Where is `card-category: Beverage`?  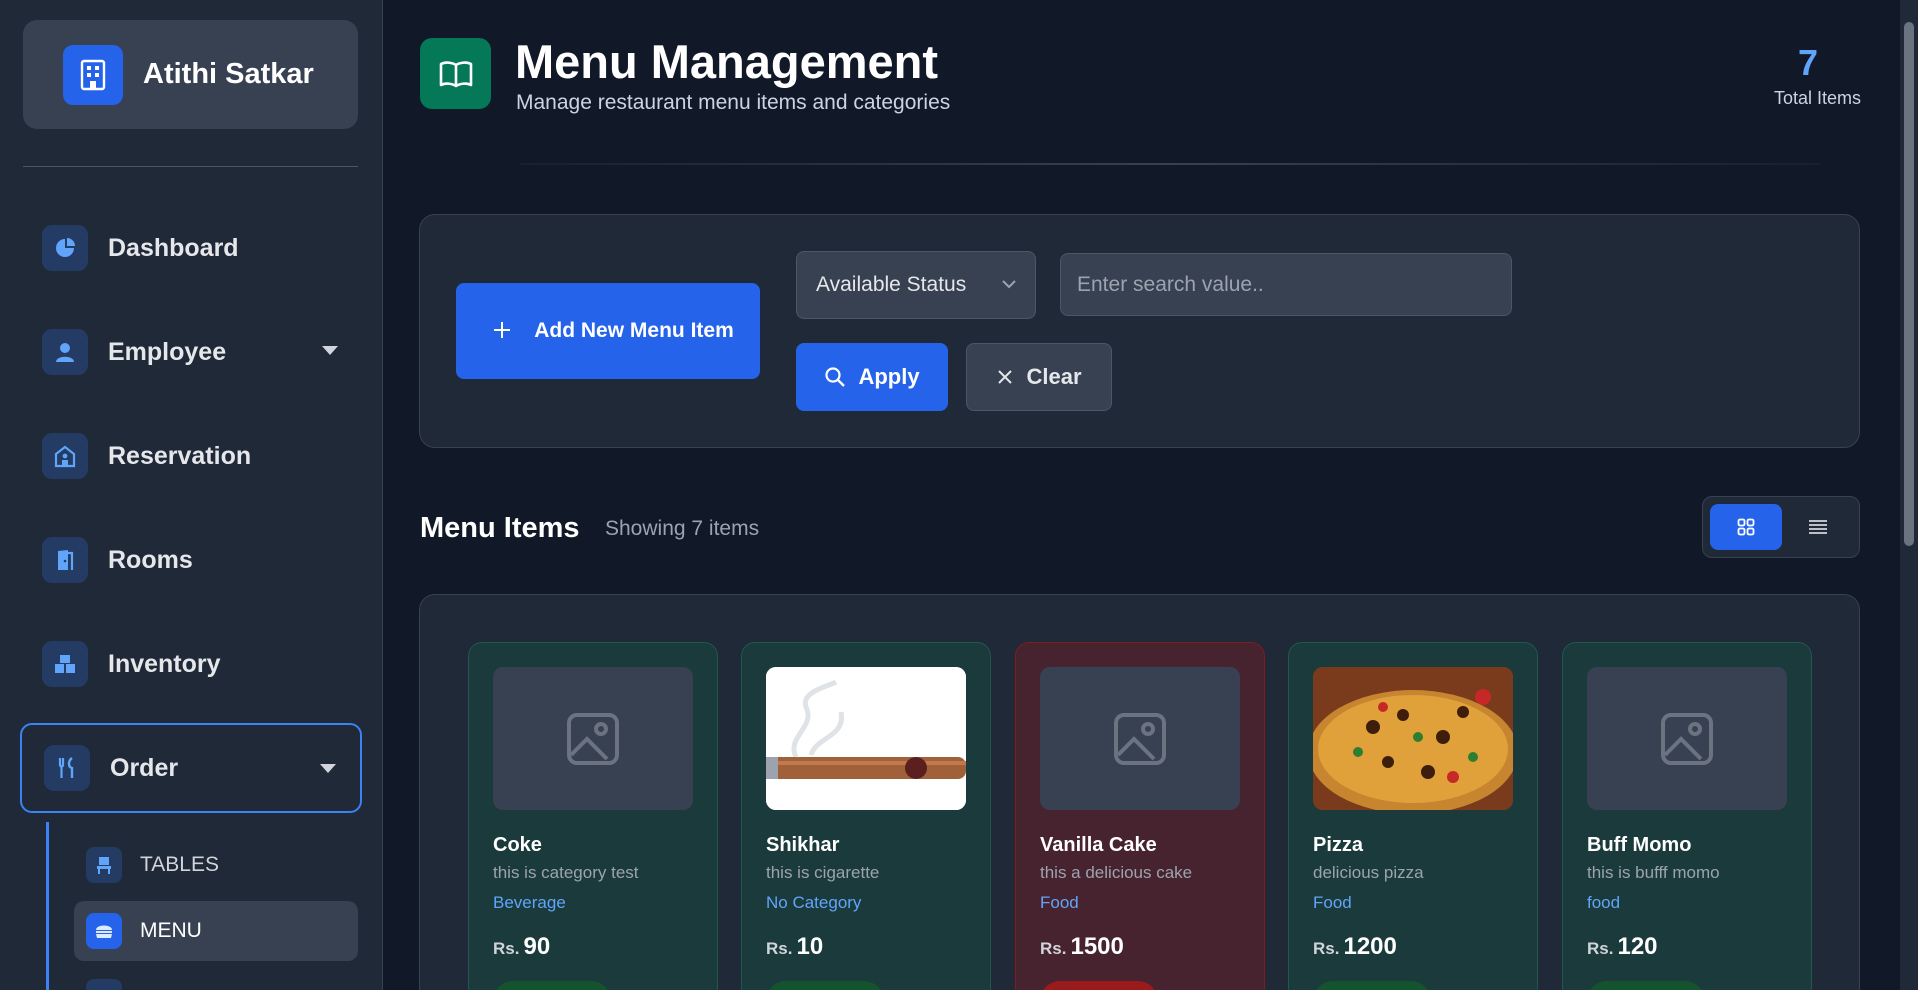
card-category: Beverage is located at coordinates (529, 902).